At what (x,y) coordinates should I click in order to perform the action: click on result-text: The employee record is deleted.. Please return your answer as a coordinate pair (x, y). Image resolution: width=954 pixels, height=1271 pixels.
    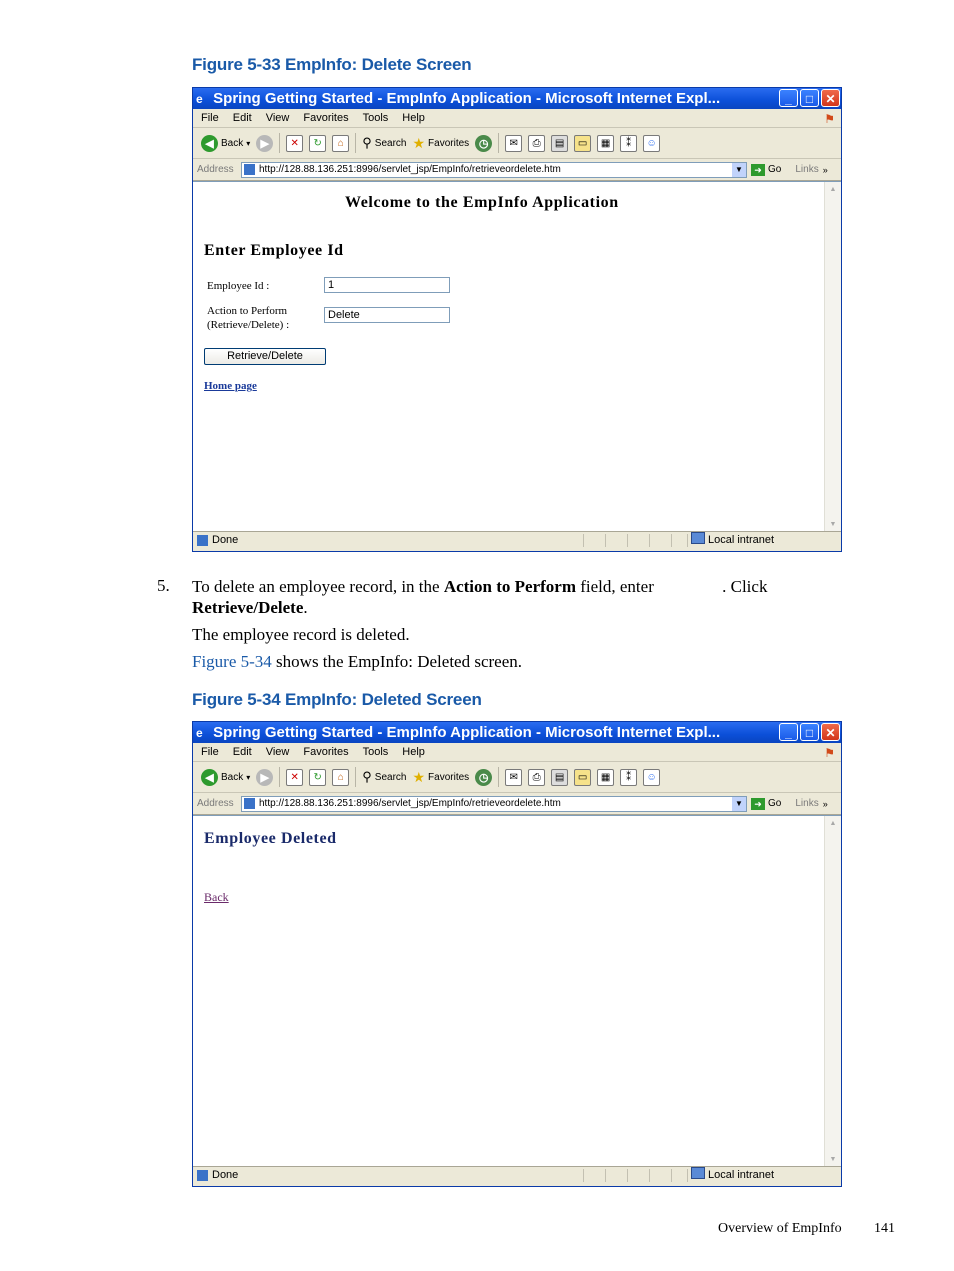
    Looking at the image, I should click on (301, 634).